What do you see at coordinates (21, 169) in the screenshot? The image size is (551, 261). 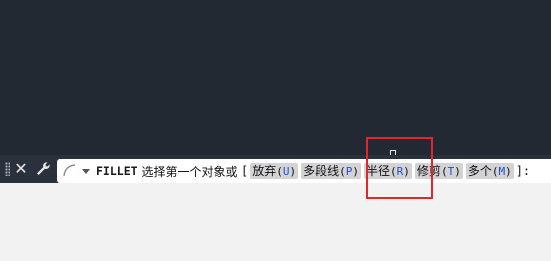 I see `close-icon: ✕` at bounding box center [21, 169].